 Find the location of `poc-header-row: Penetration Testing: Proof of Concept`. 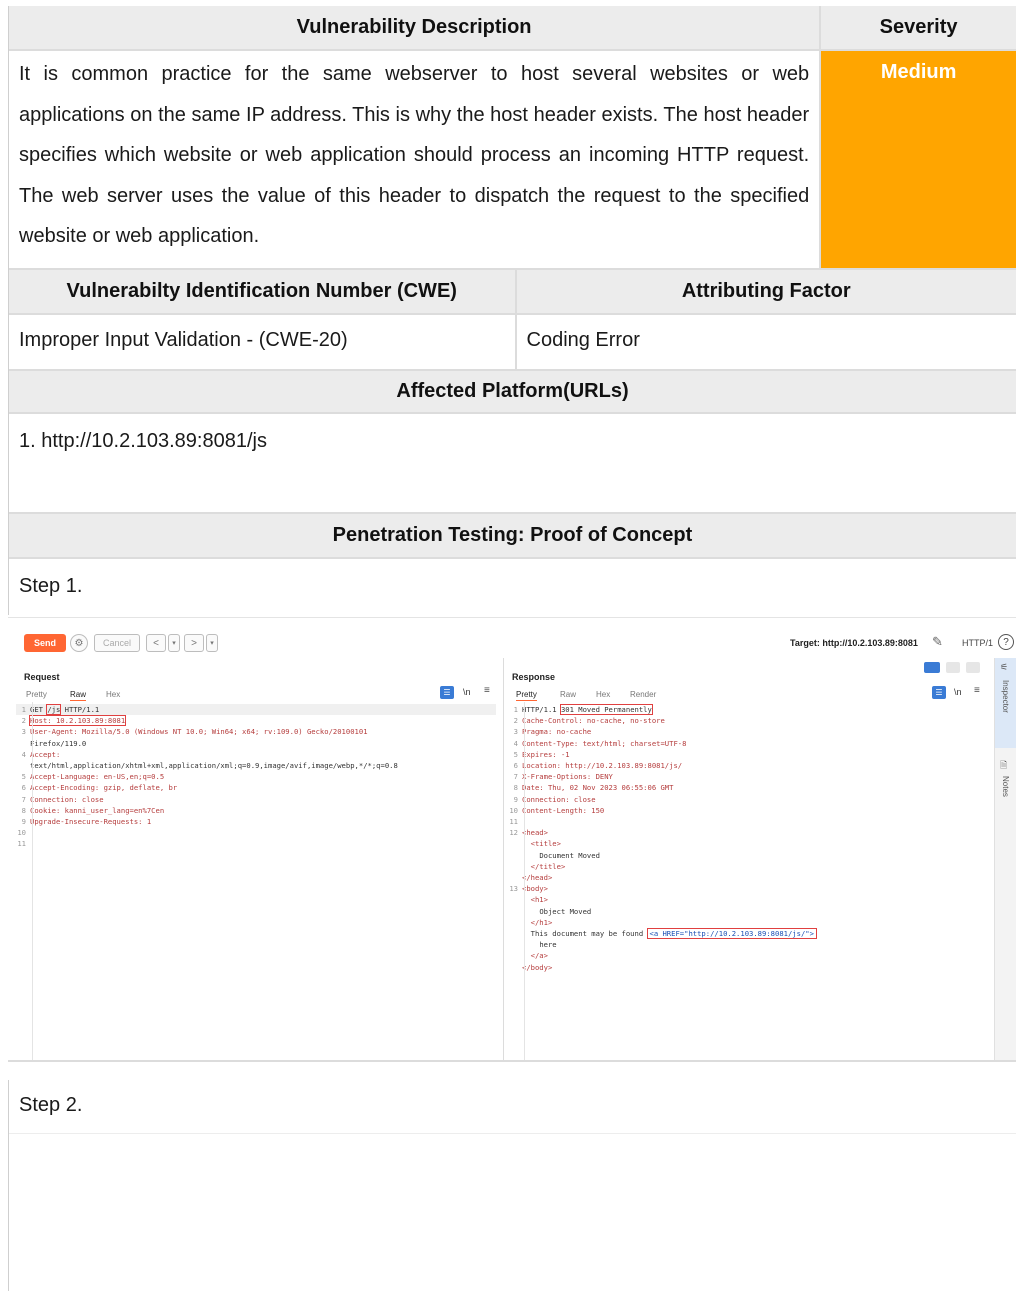

poc-header-row: Penetration Testing: Proof of Concept is located at coordinates (512, 536).